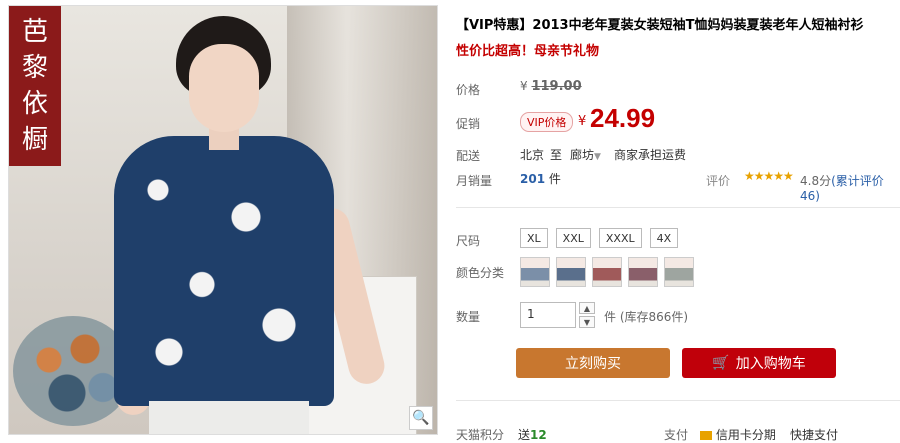 The width and height of the screenshot is (900, 443). Describe the element at coordinates (548, 315) in the screenshot. I see `quantity-input: 1` at that location.